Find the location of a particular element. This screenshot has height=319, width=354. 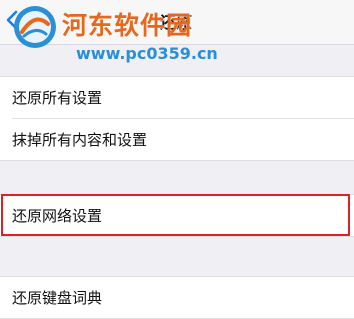

watermark-name: 河东软件园 is located at coordinates (127, 25).